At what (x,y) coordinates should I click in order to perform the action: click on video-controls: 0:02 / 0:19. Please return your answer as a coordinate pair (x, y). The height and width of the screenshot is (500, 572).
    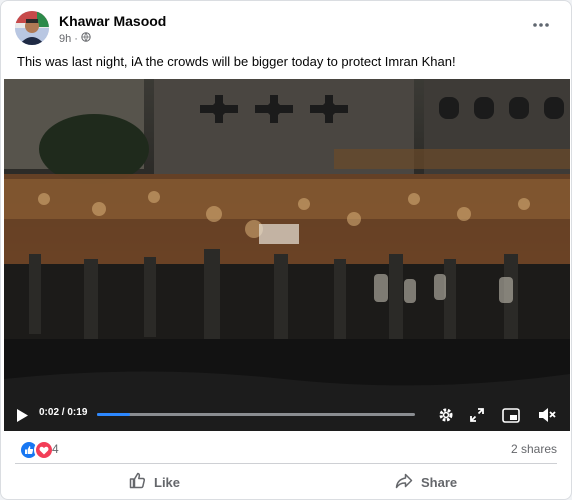
    Looking at the image, I should click on (287, 415).